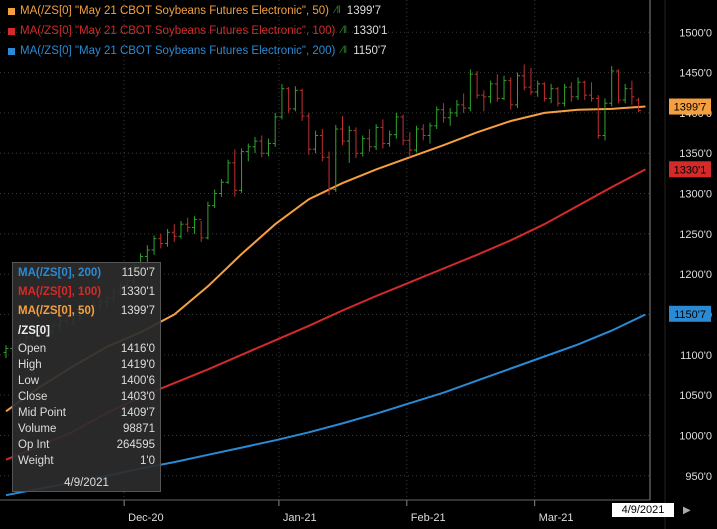 The height and width of the screenshot is (529, 717). Describe the element at coordinates (37, 429) in the screenshot. I see `tooltip-row-label: Volume` at that location.